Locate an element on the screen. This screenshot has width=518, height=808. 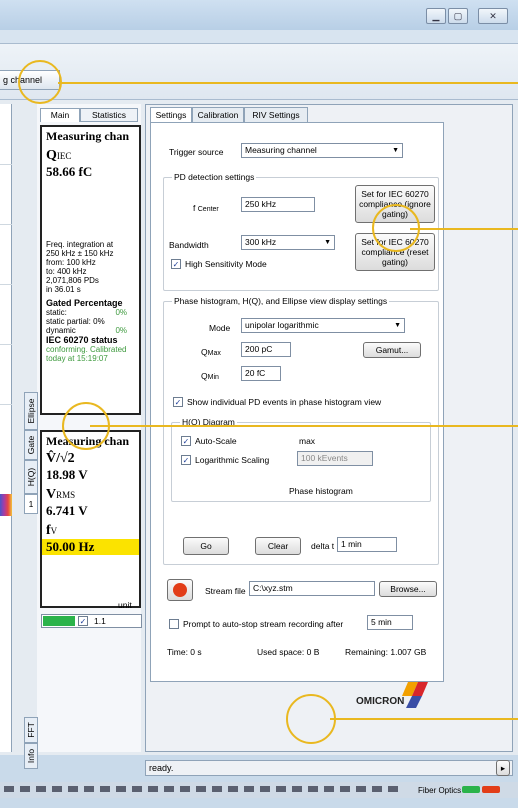
box-title: Measuring chan is located at coordinates (88, 136).